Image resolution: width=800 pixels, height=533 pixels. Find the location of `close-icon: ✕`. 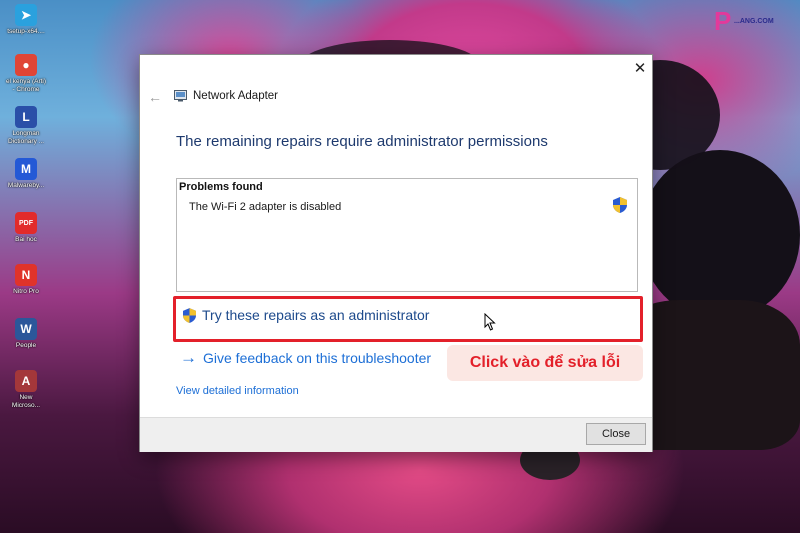

close-icon: ✕ is located at coordinates (640, 69).